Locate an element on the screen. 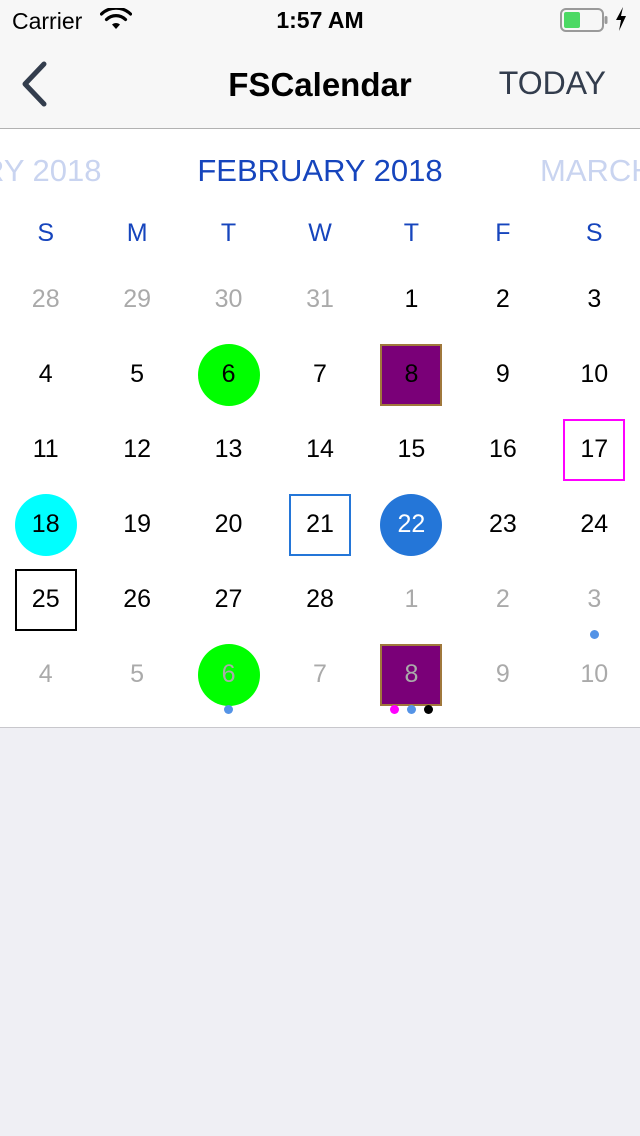  day-cell: 20 is located at coordinates (228, 524).